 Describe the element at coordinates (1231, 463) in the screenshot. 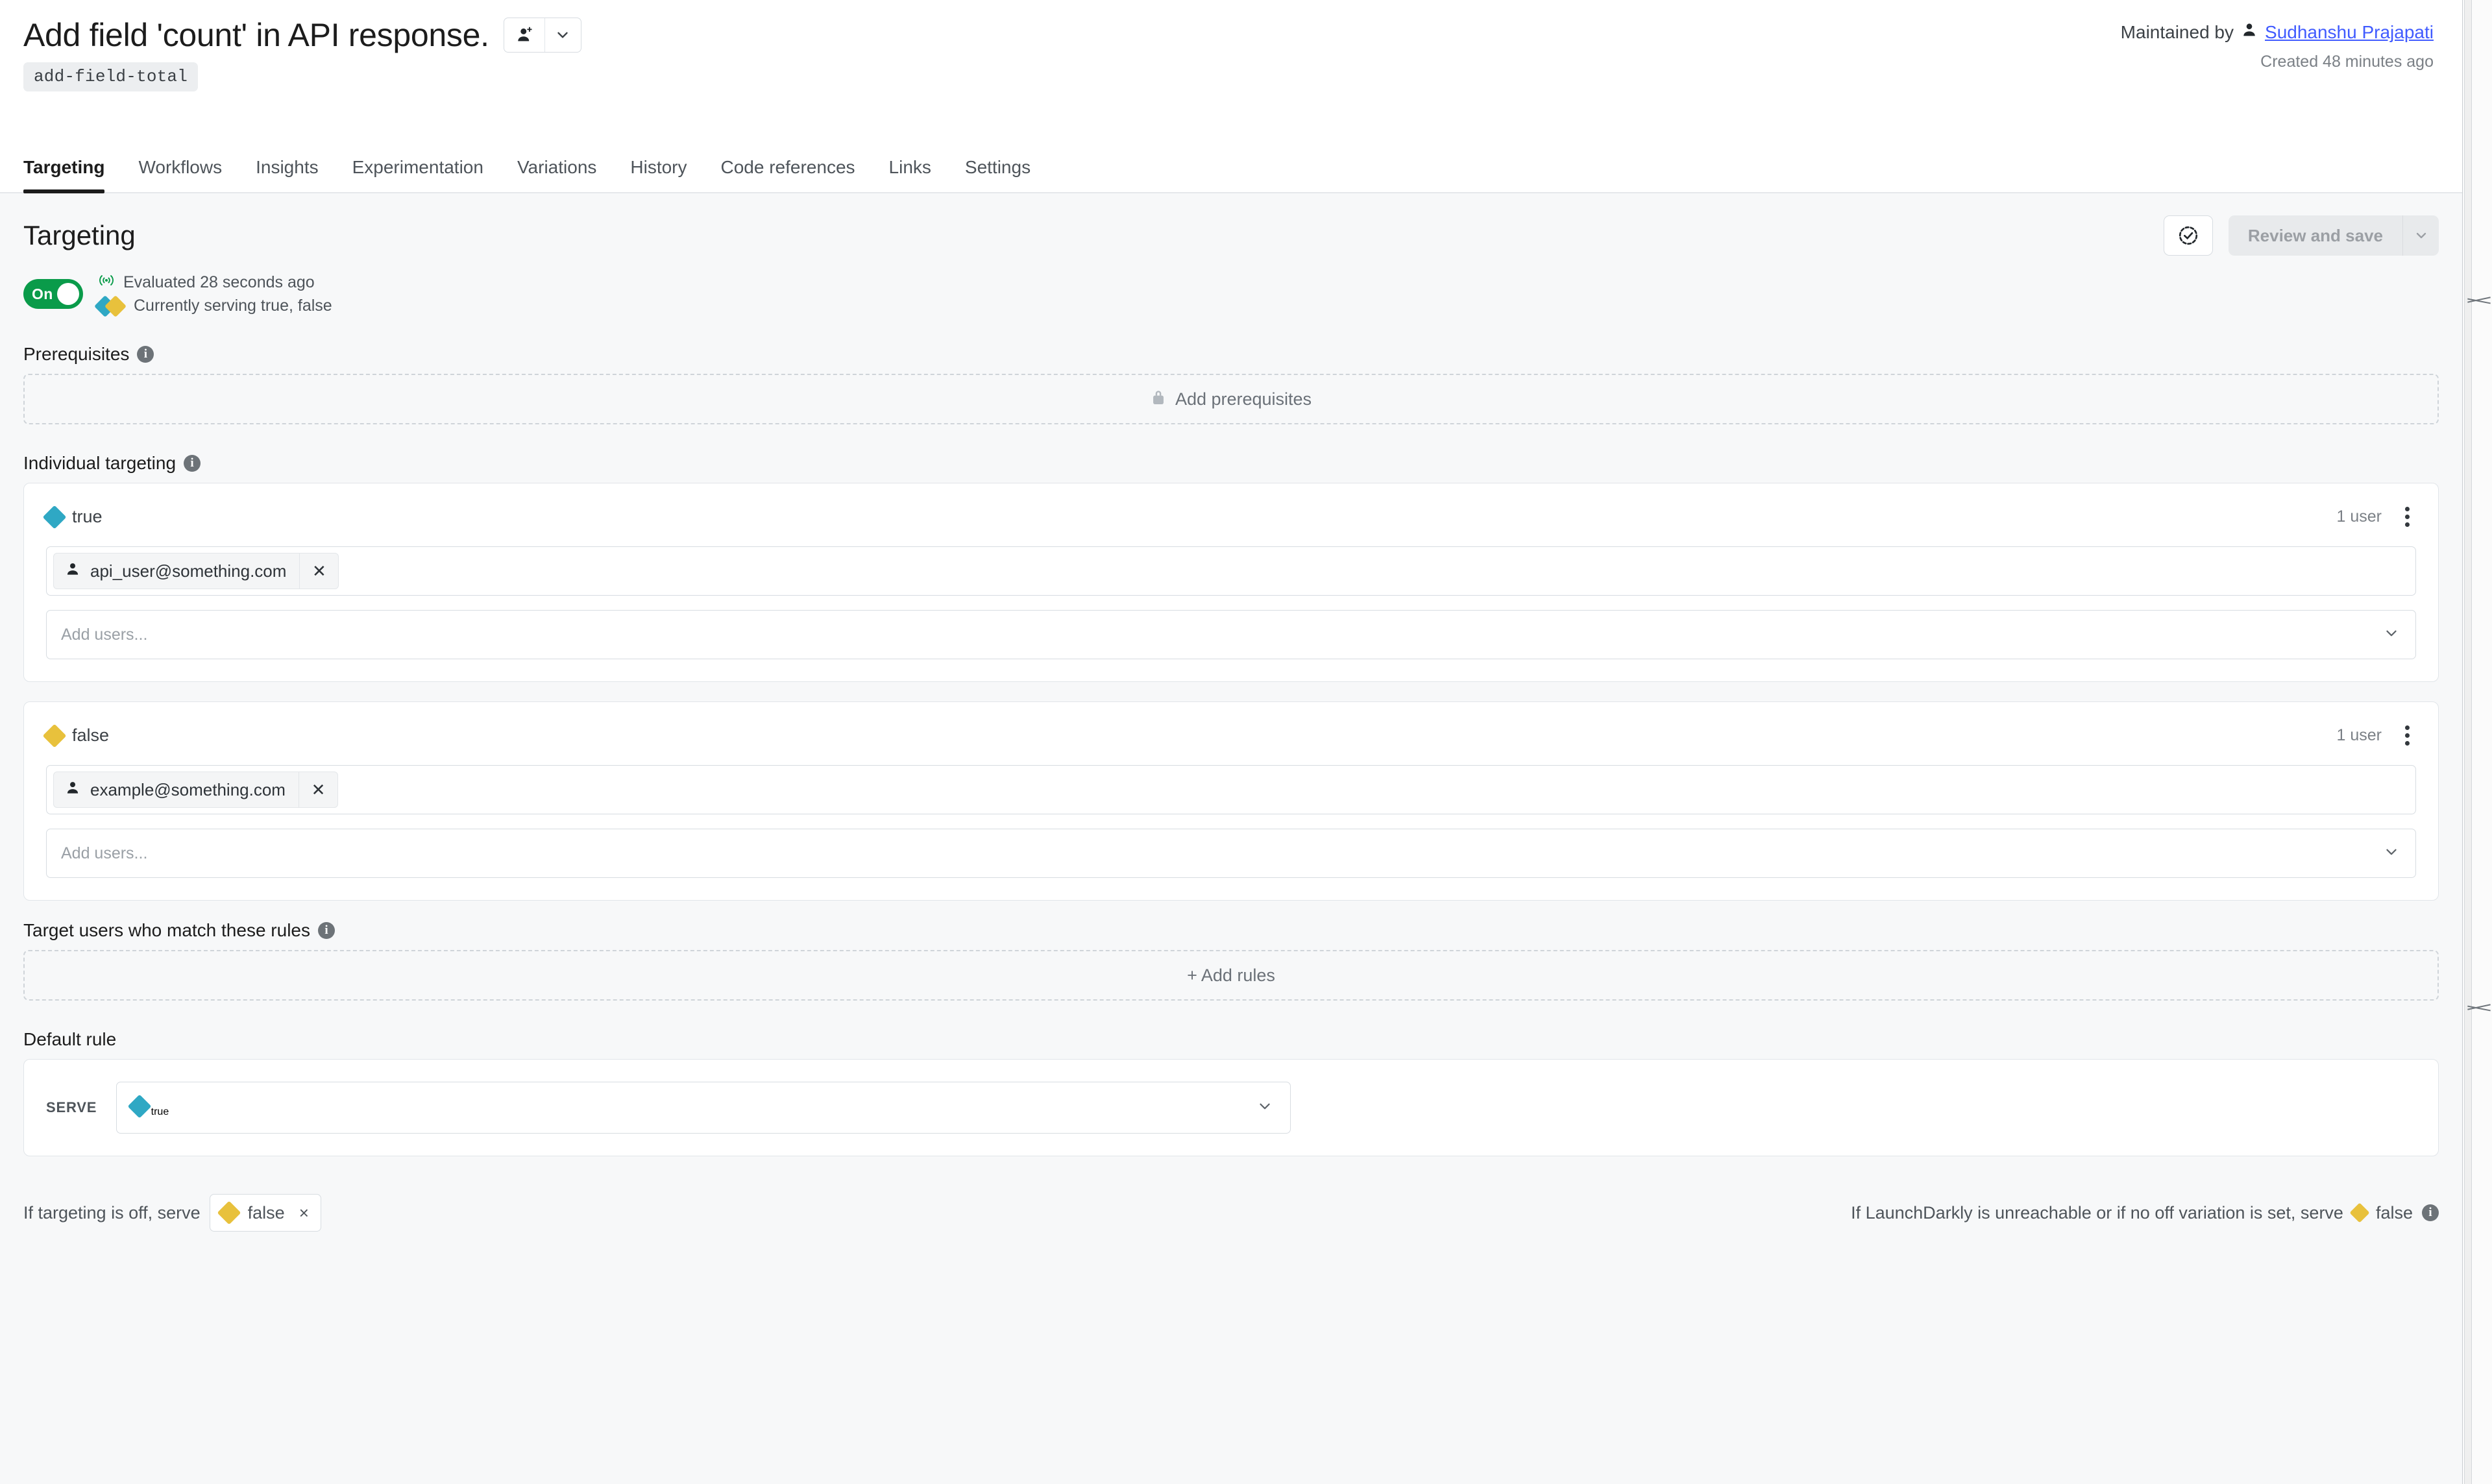

I see `individual-targeting-label-row: Individual targeting i` at that location.